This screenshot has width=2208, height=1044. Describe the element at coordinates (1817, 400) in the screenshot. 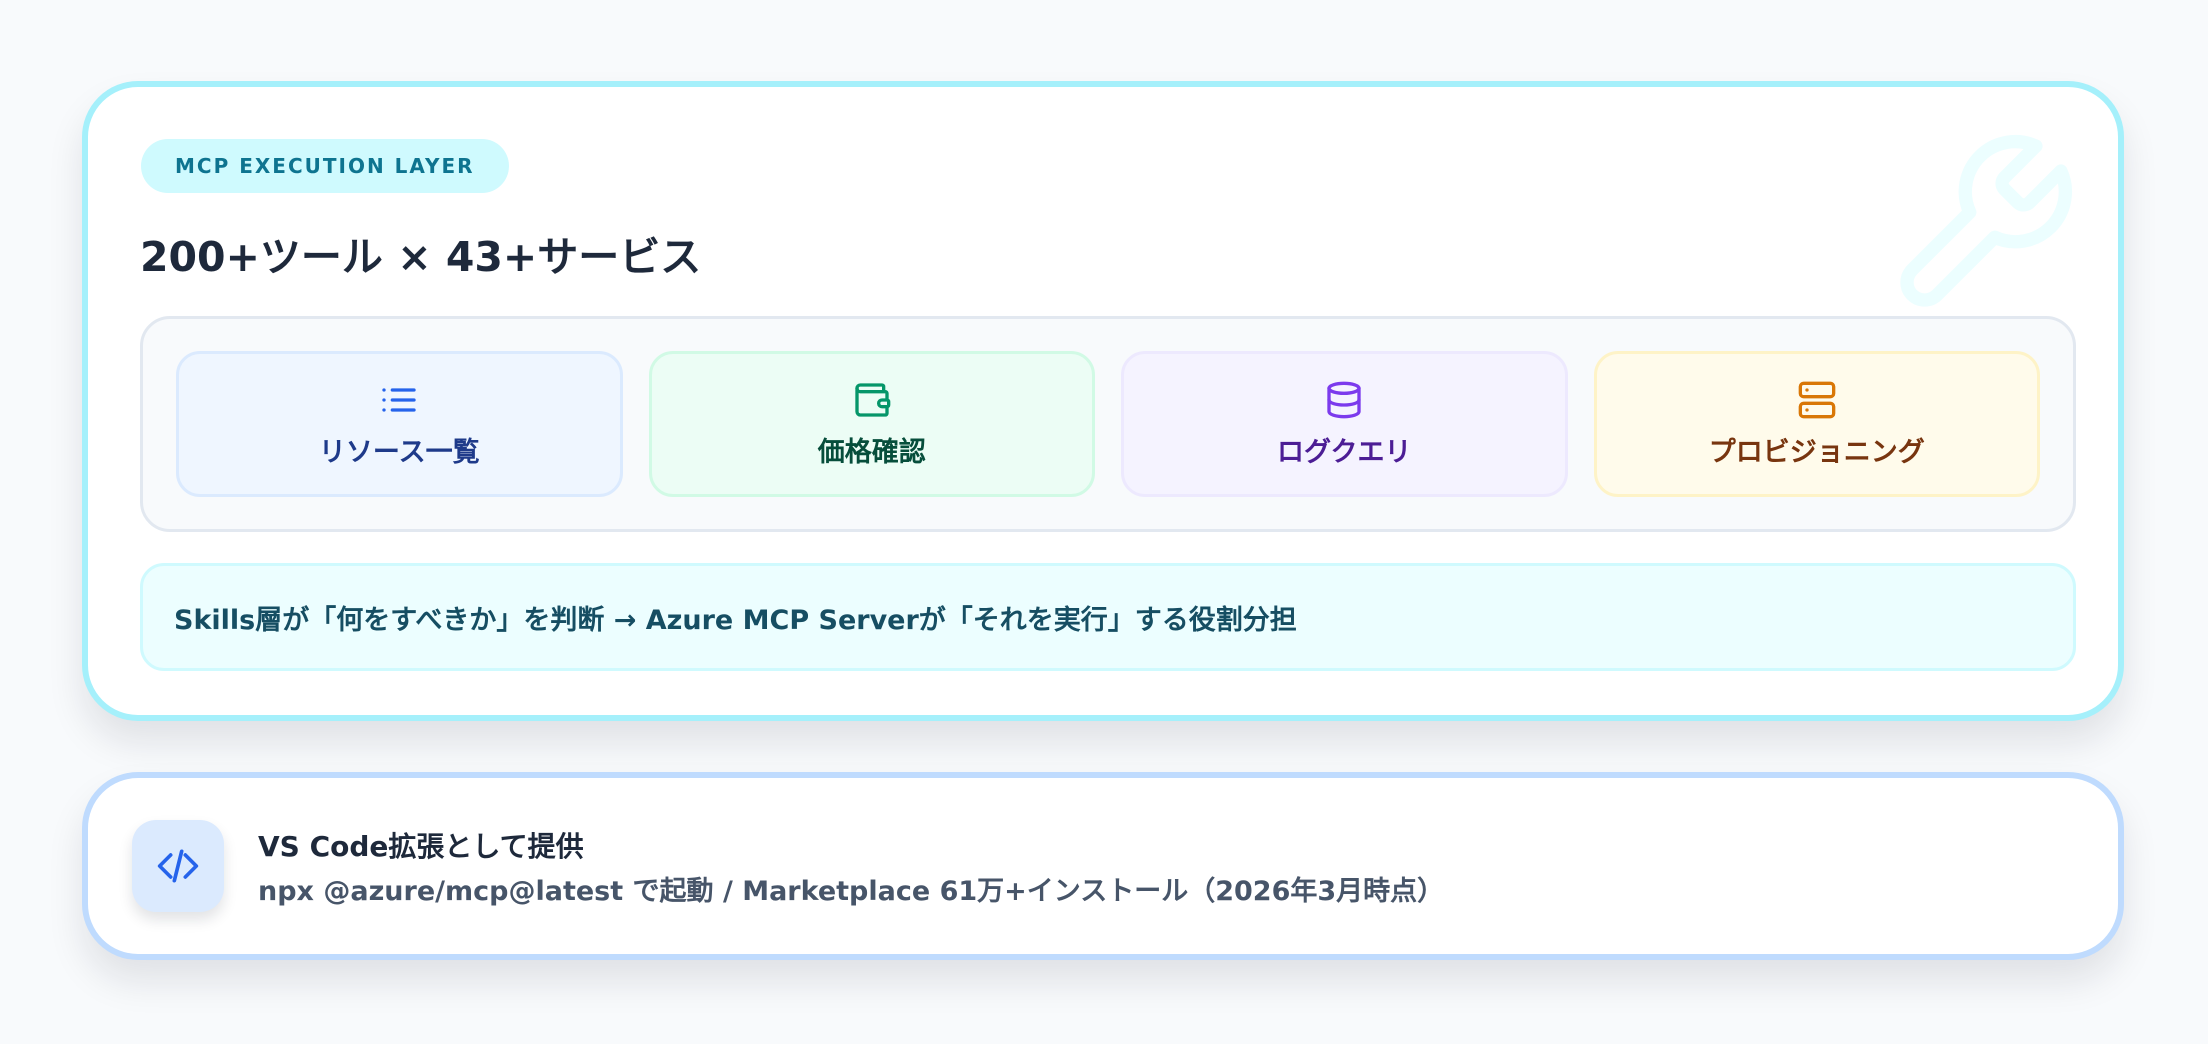

I see `server-icon` at that location.